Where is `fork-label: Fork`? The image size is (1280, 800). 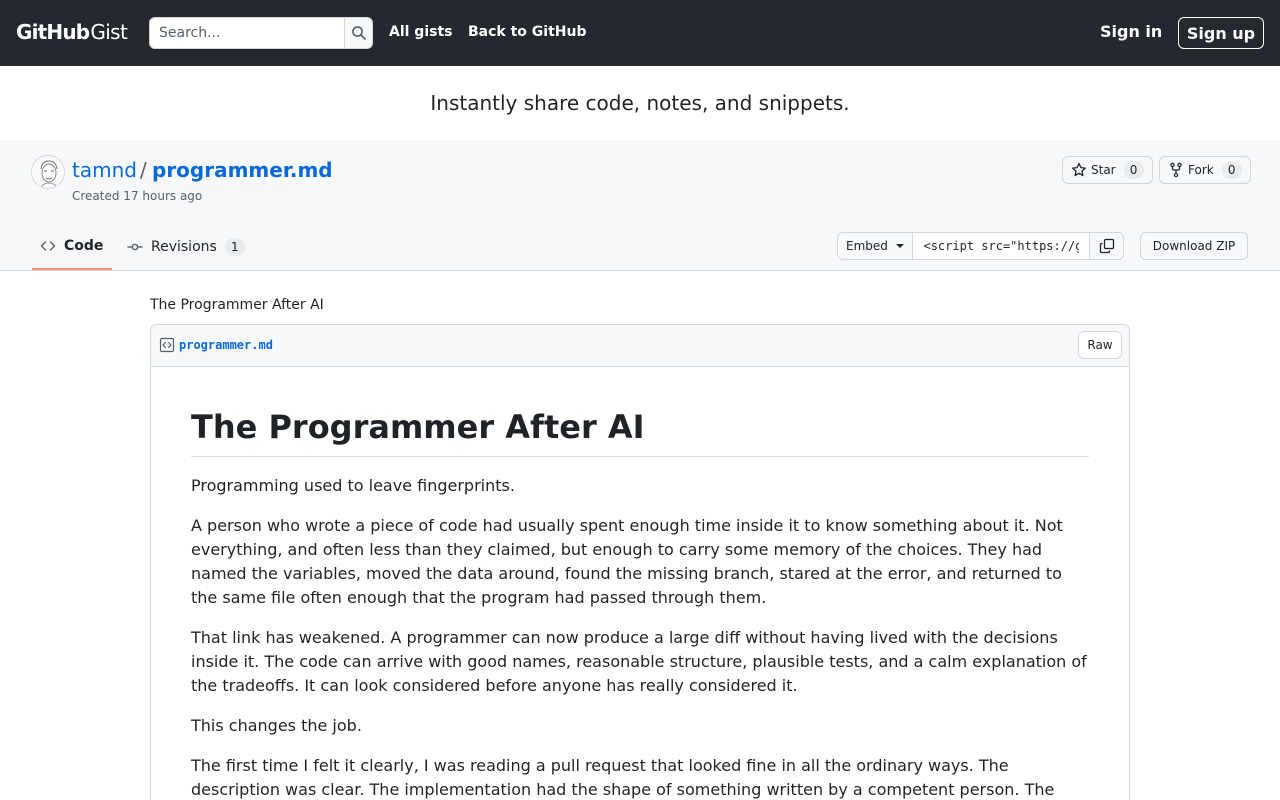
fork-label: Fork is located at coordinates (1201, 170).